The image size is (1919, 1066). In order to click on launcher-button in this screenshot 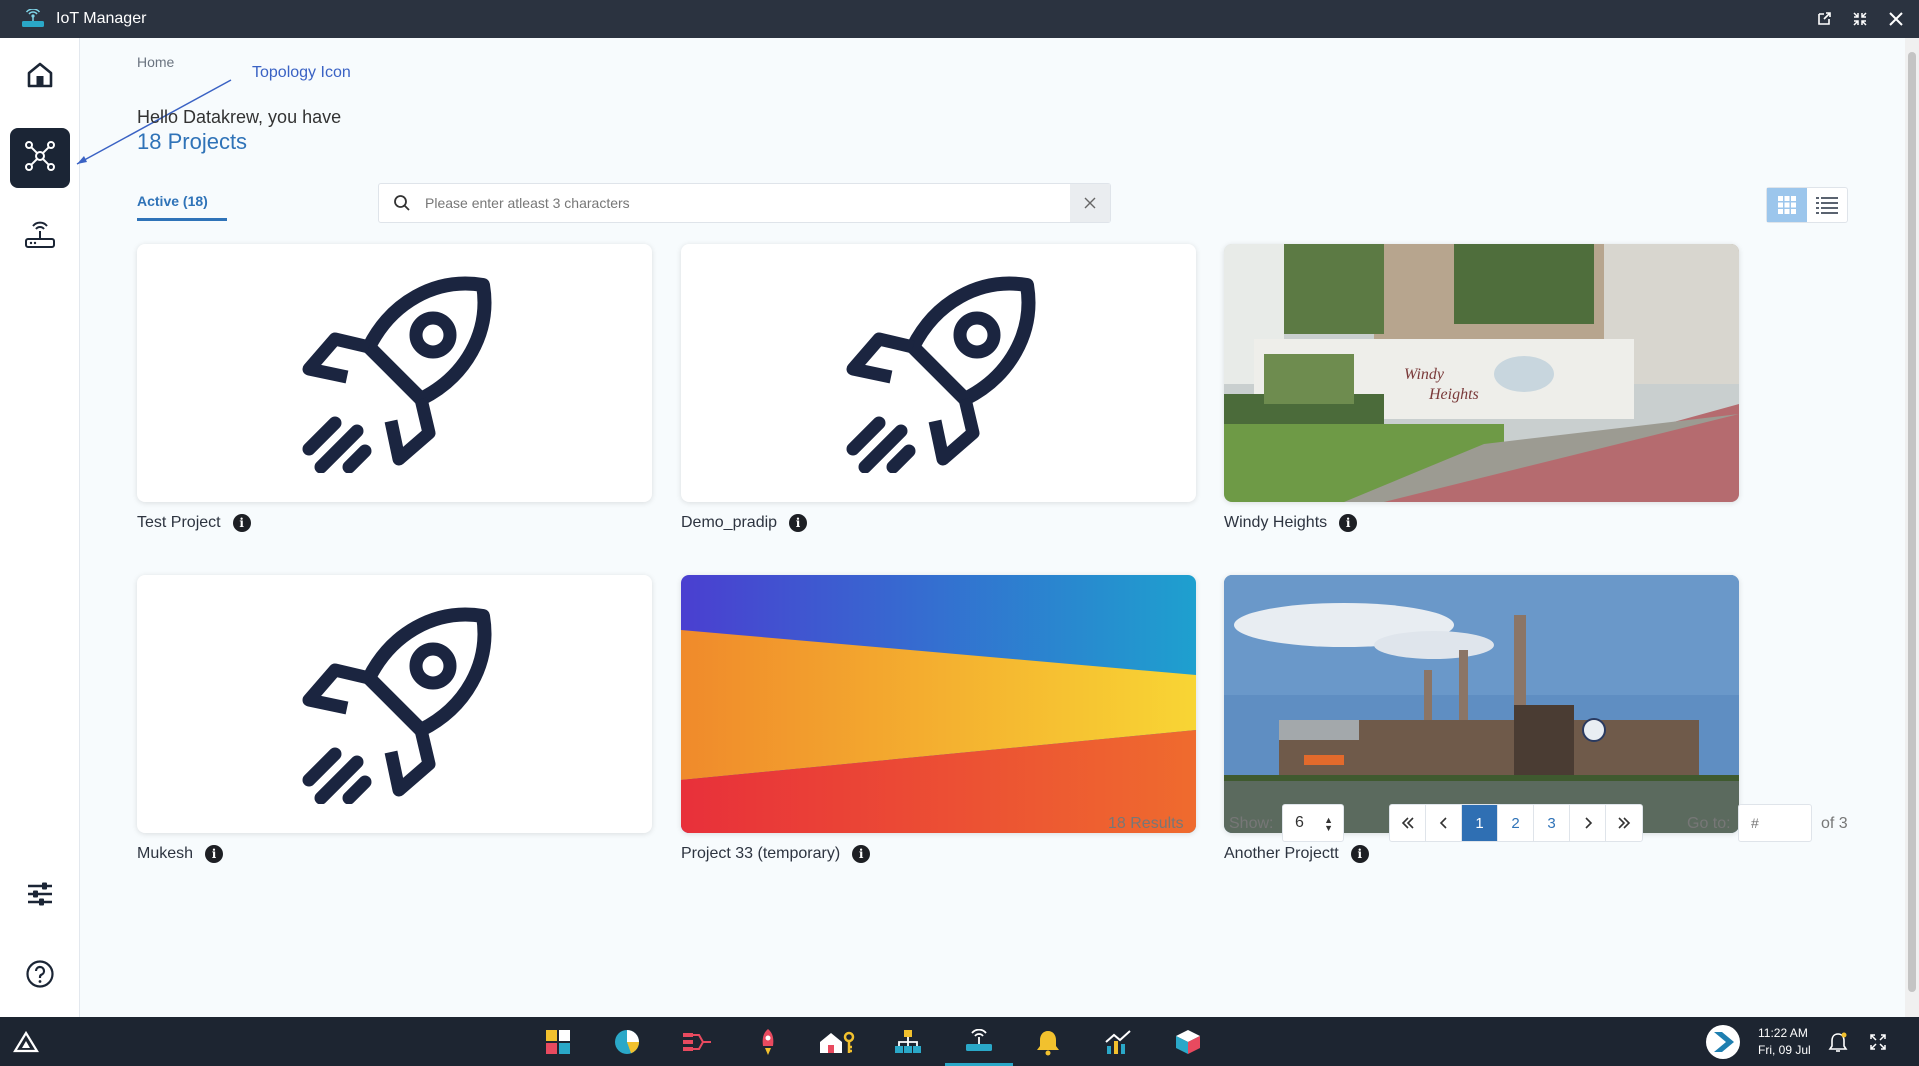, I will do `click(26, 1041)`.